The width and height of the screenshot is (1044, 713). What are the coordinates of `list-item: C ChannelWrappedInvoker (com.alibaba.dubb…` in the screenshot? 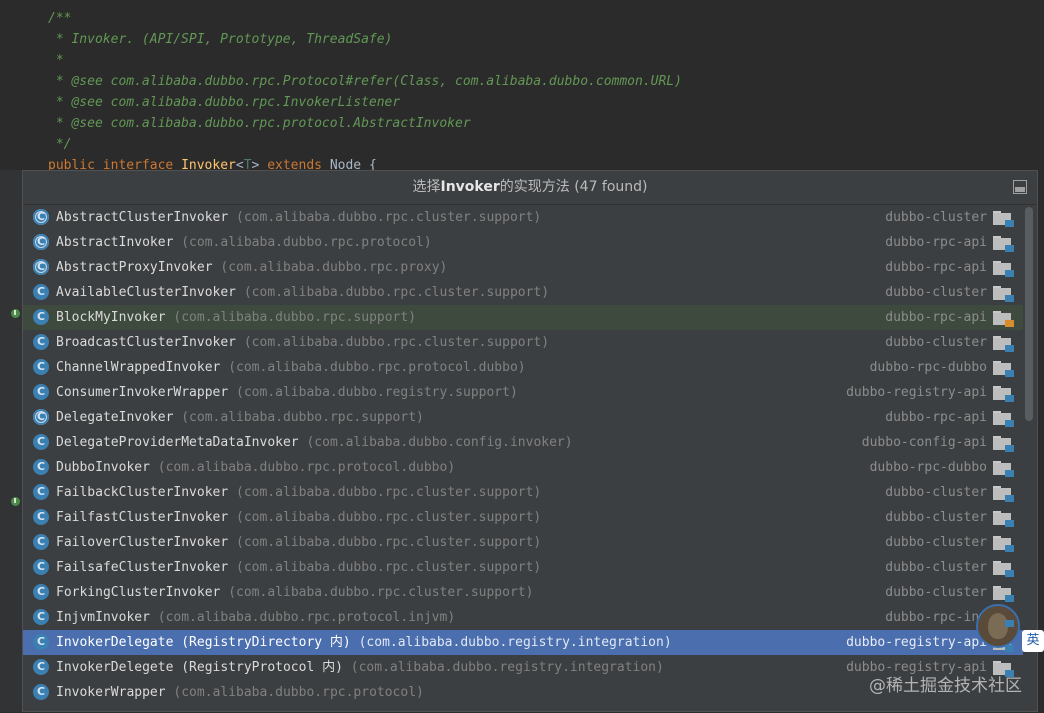 It's located at (523, 367).